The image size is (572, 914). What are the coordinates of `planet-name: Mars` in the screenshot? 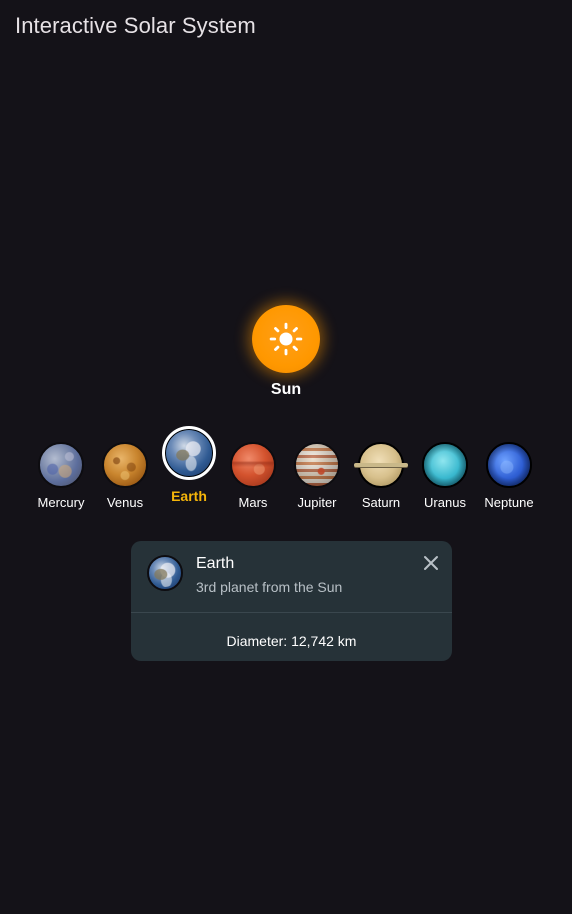 It's located at (253, 502).